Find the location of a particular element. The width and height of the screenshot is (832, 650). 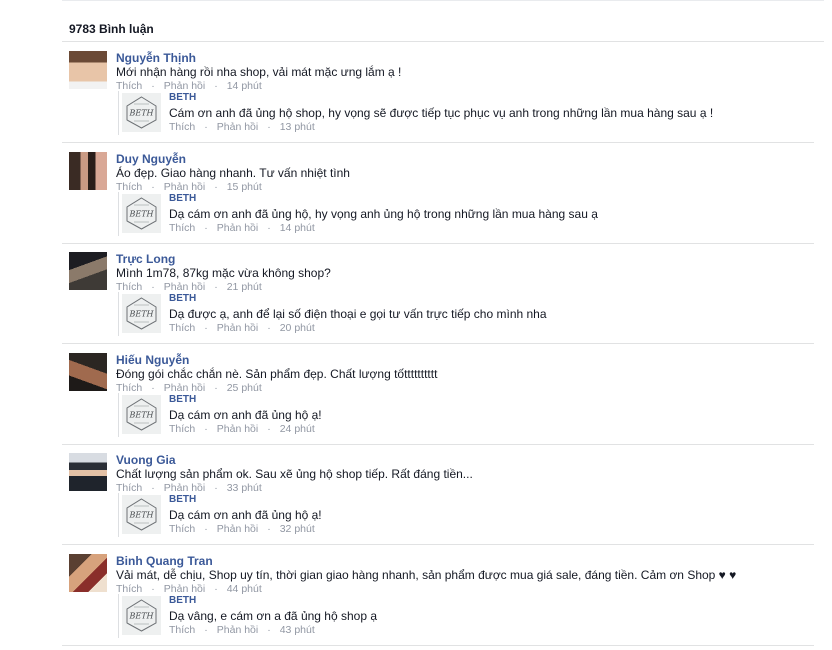

reply-meta: Thích · Phản hồi · 32 phút is located at coordinates (242, 529).